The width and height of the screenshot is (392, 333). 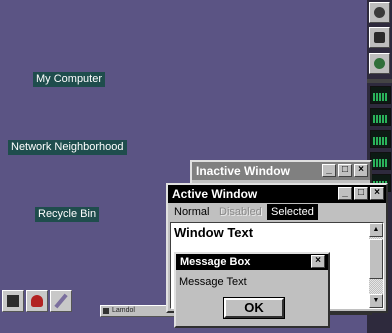 I want to click on dock-disk-icon, so click(x=379, y=12).